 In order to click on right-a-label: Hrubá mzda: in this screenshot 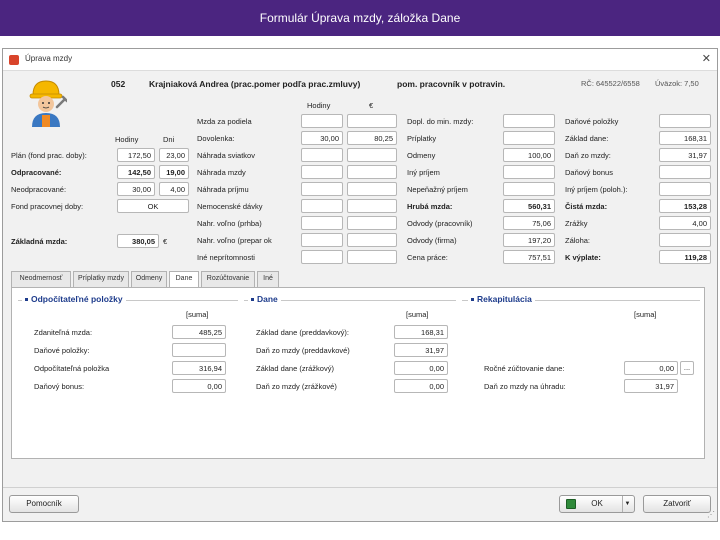, I will do `click(430, 206)`.